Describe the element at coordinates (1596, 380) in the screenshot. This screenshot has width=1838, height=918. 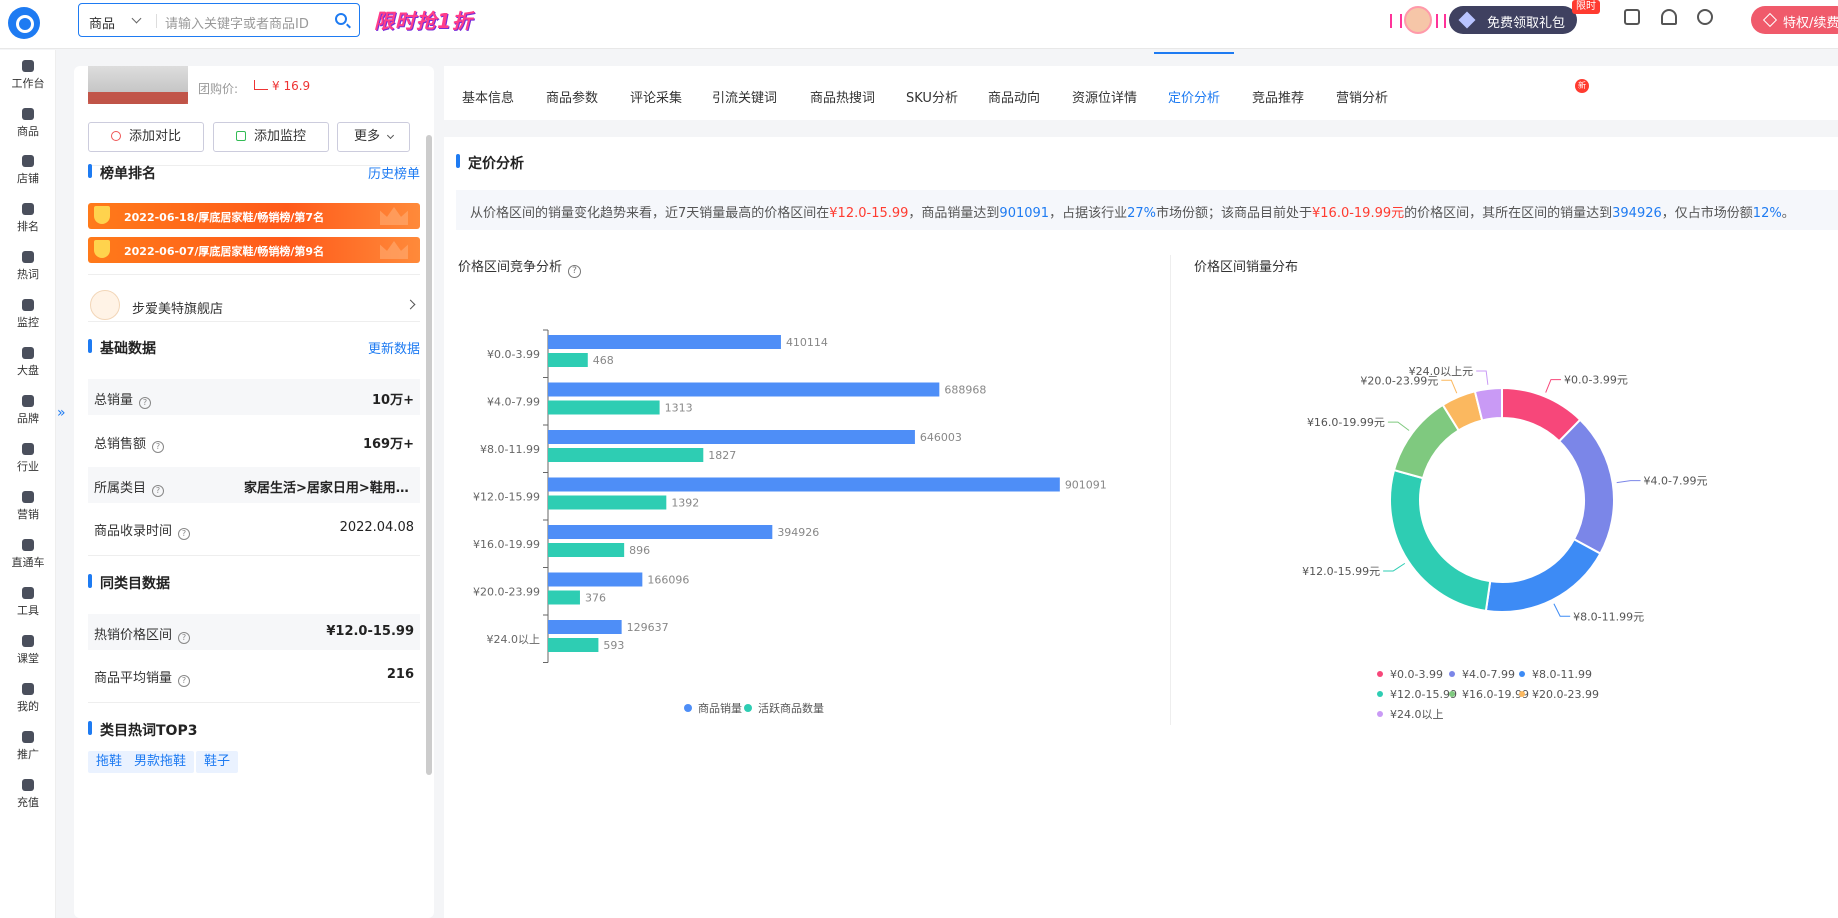
I see `slice-label: ¥0.0-3.99元` at that location.